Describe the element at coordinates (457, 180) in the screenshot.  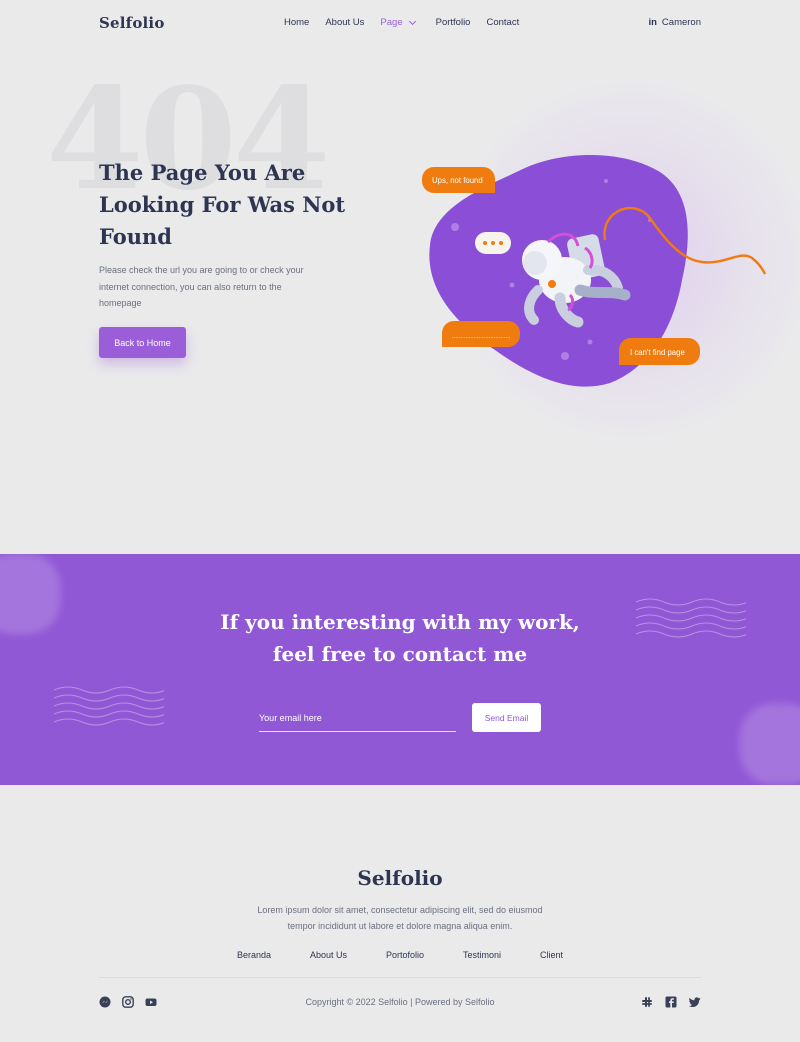
I see `bubble-top-text: Ups, not found` at that location.